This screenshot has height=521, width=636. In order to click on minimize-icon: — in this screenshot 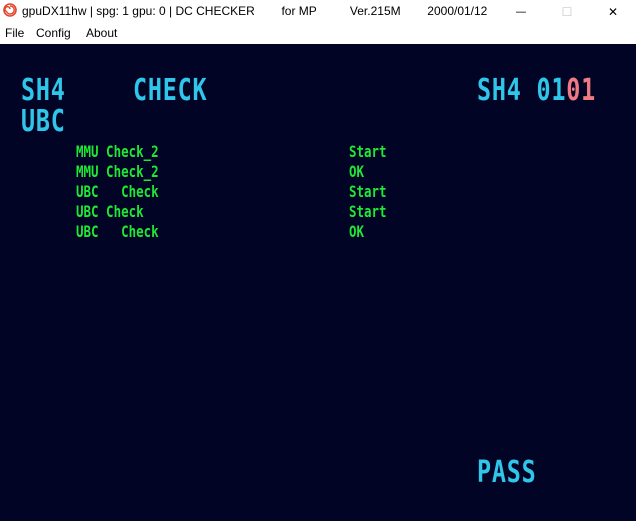, I will do `click(521, 11)`.